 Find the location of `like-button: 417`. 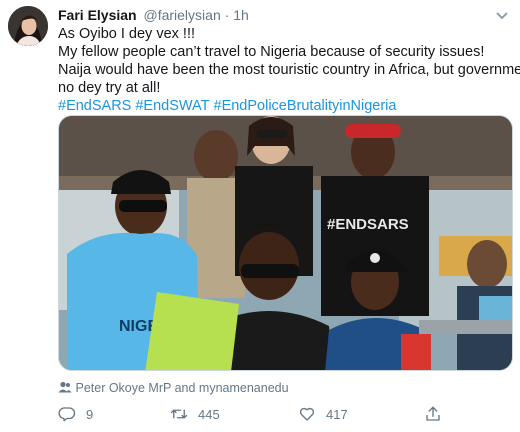

like-button: 417 is located at coordinates (323, 414).